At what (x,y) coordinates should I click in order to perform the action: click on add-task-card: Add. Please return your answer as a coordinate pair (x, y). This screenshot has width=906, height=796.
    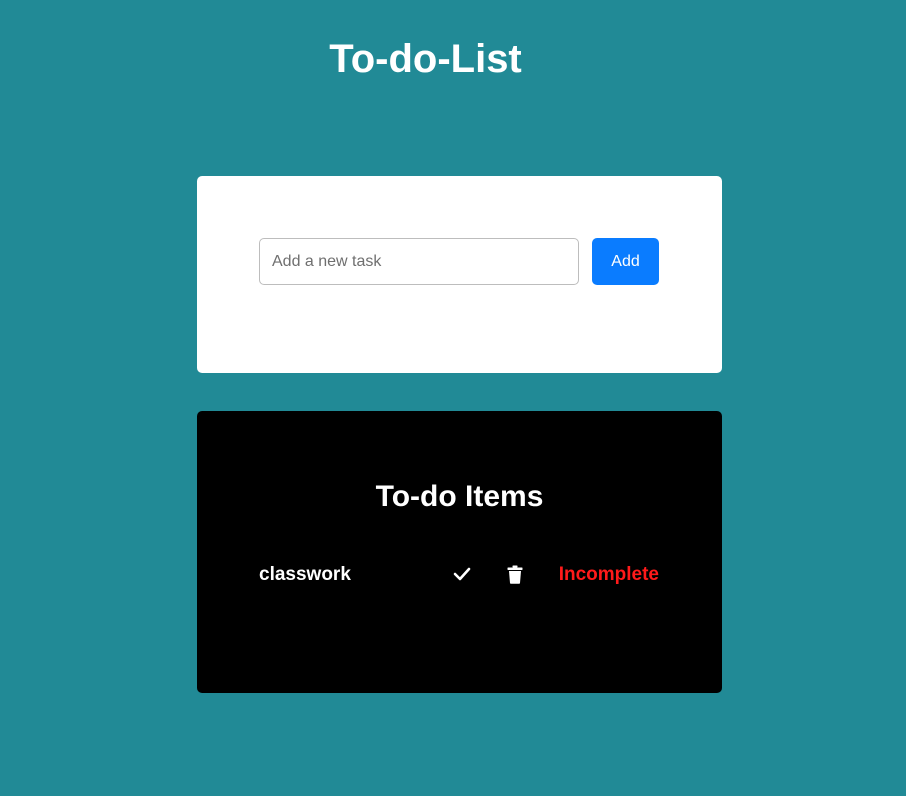
    Looking at the image, I should click on (459, 274).